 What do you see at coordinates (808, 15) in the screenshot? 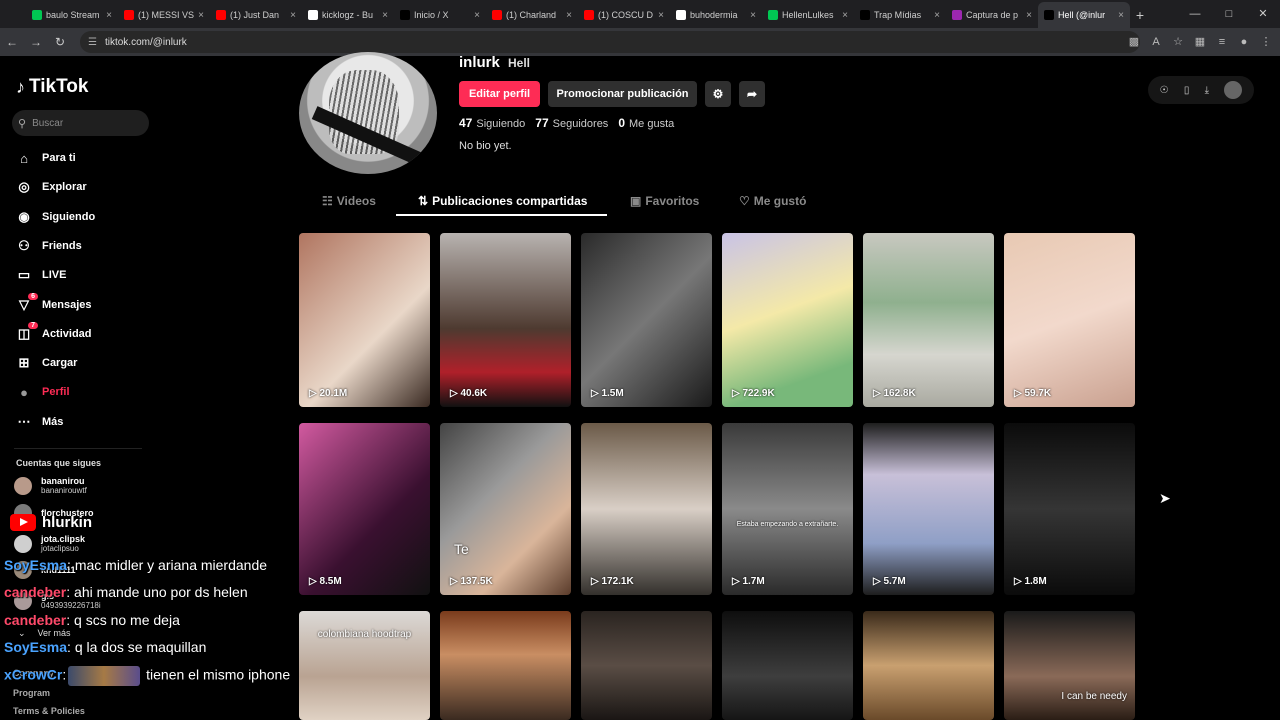
I see `browser-tab: HellenLulkes ×` at bounding box center [808, 15].